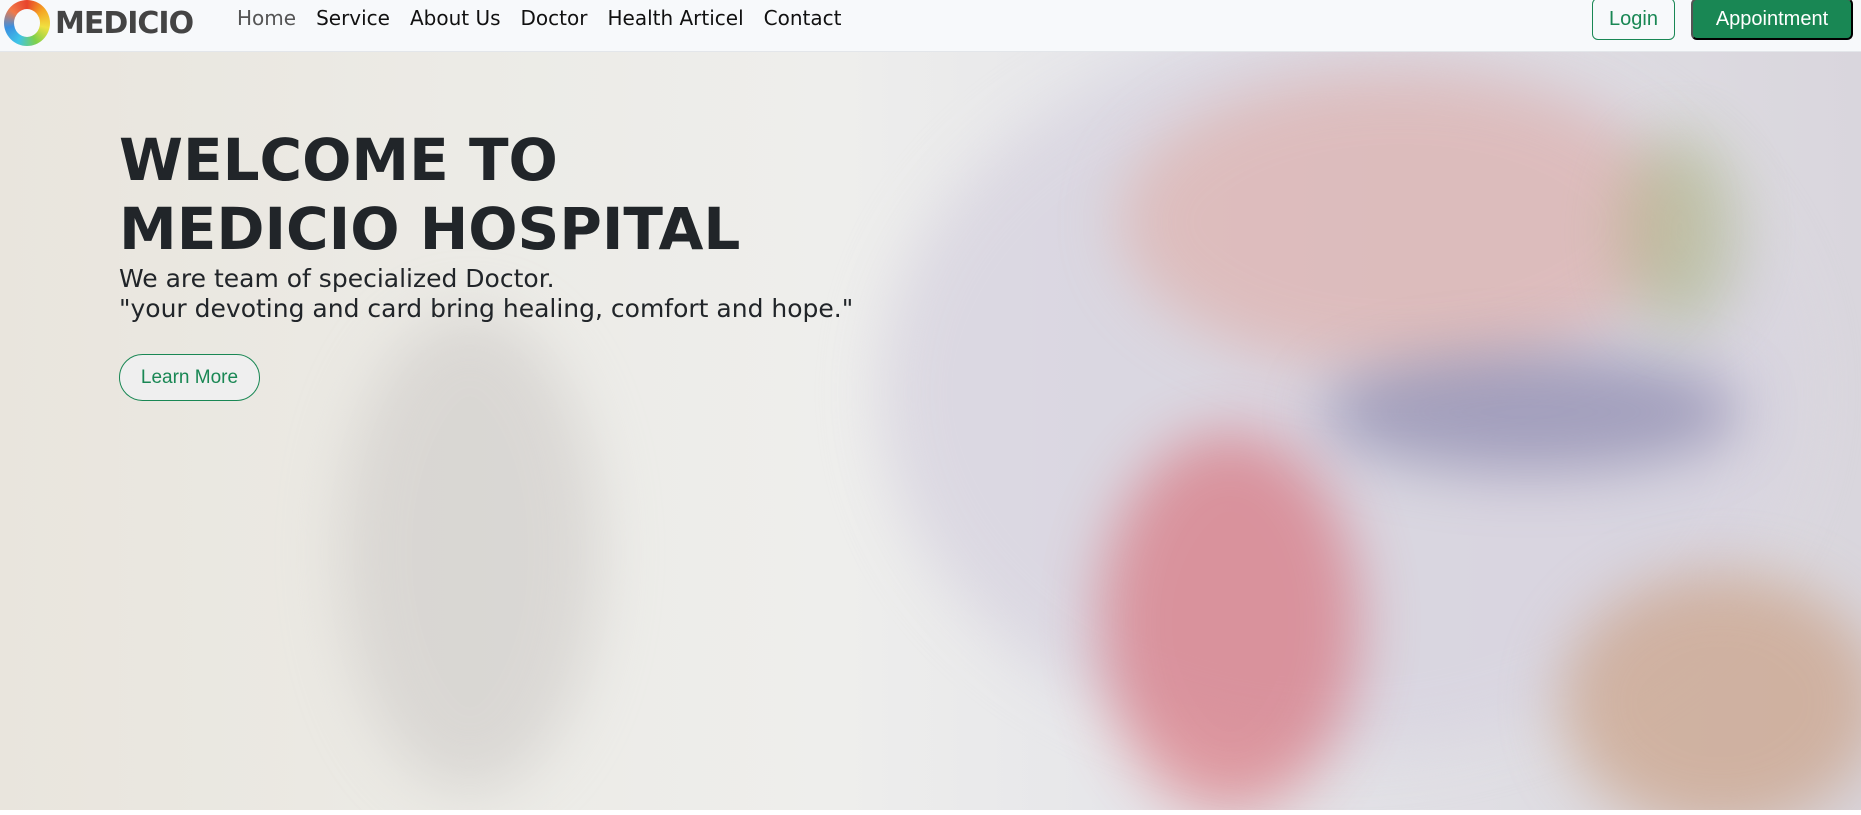 Image resolution: width=1861 pixels, height=815 pixels. What do you see at coordinates (27, 23) in the screenshot?
I see `logo-ring-icon` at bounding box center [27, 23].